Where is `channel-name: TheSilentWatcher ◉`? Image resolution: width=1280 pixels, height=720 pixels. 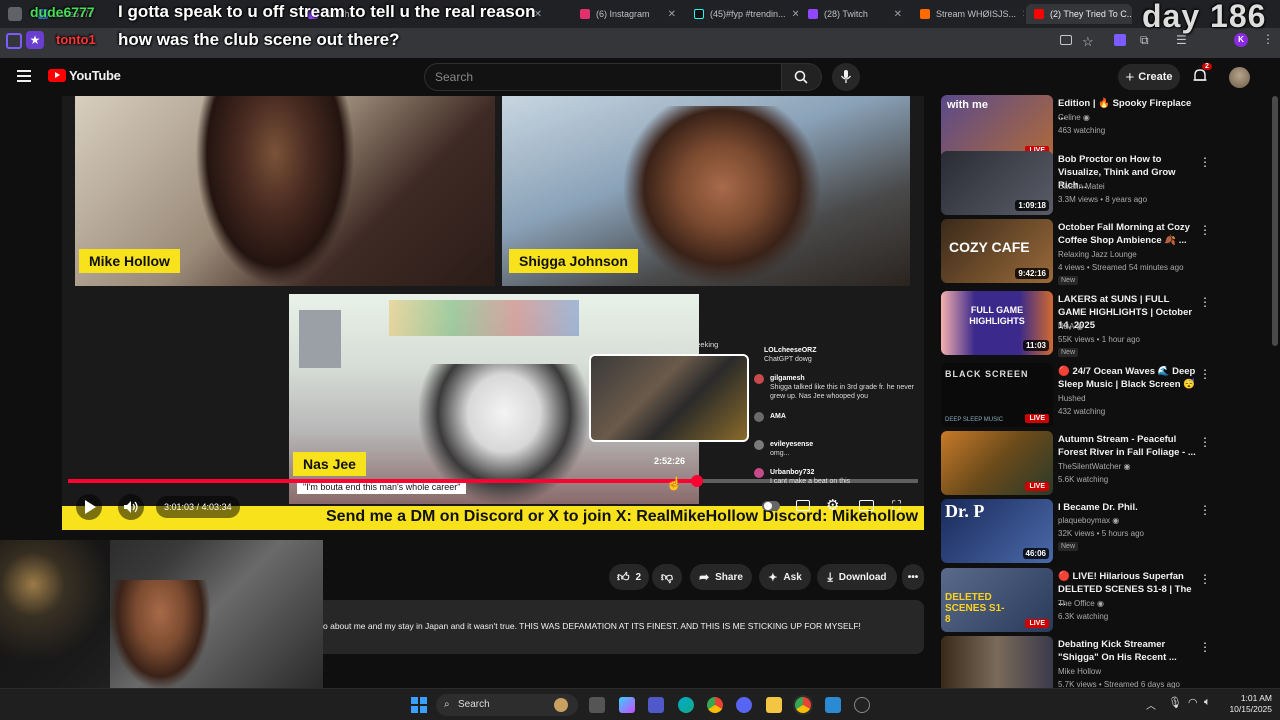
channel-name: TheSilentWatcher ◉ is located at coordinates (1133, 466).